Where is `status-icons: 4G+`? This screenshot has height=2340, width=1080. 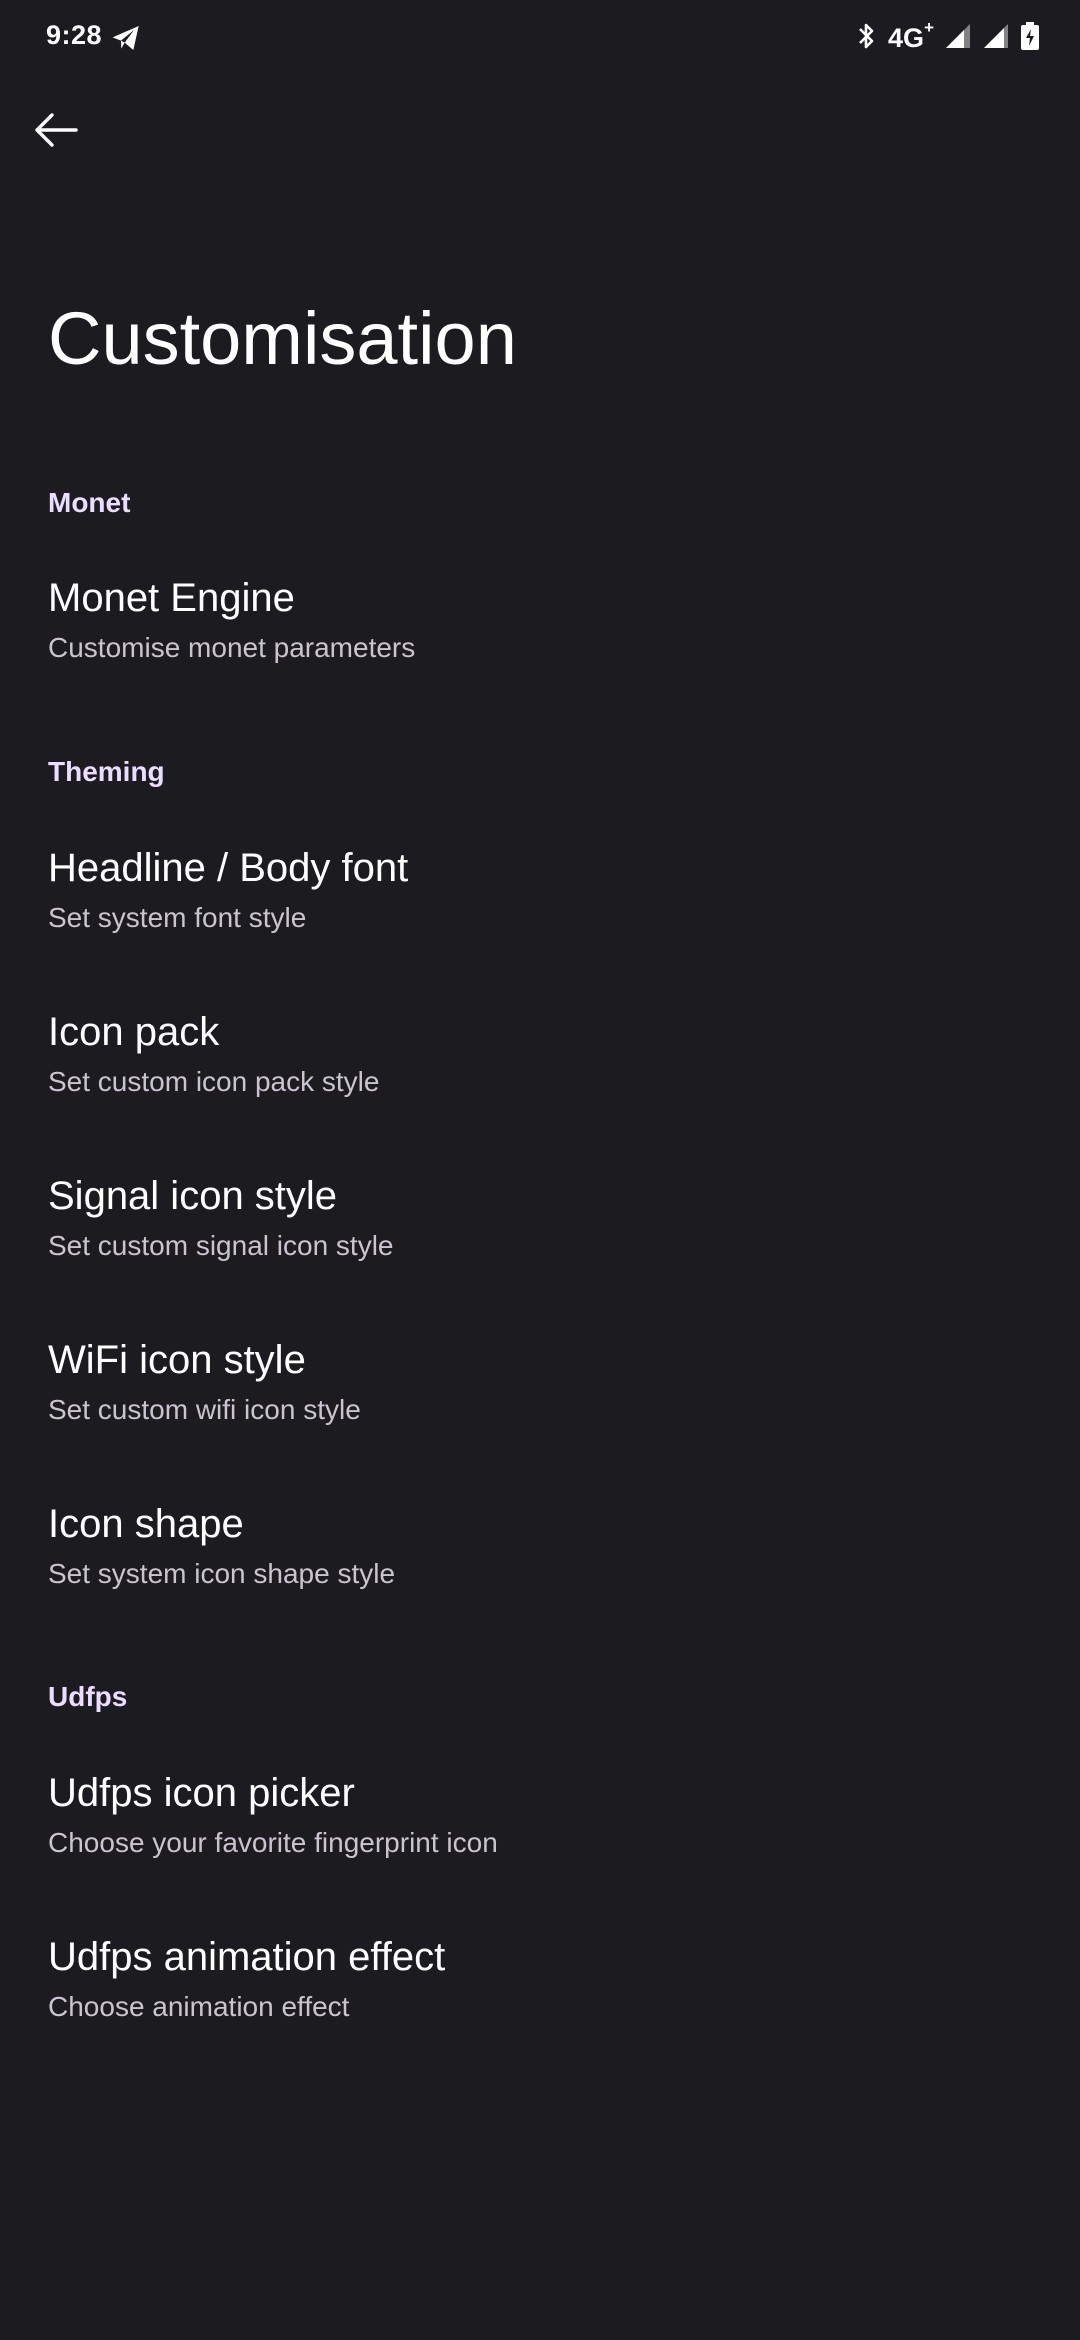
status-icons: 4G+ is located at coordinates (947, 37).